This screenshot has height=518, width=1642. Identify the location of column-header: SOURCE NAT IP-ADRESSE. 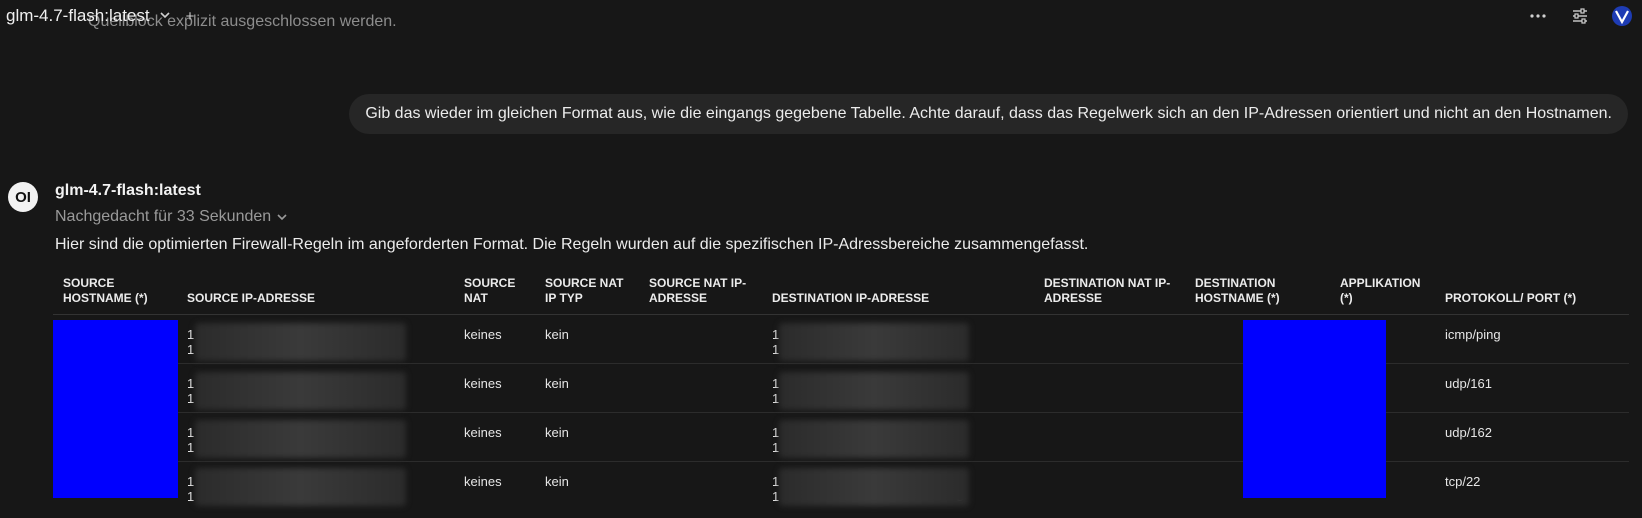
(700, 291).